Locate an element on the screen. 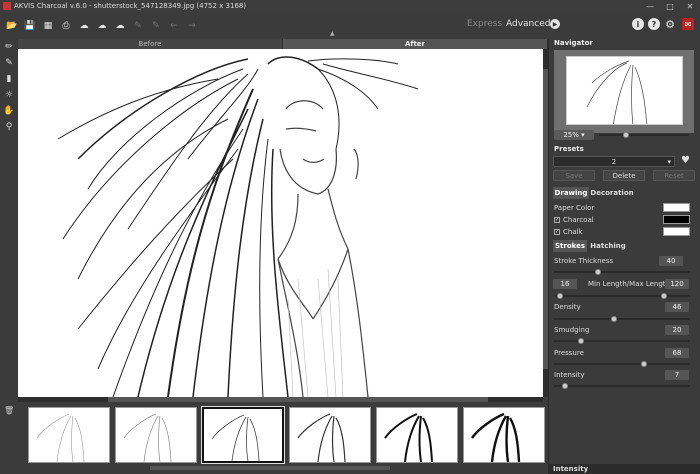 Image resolution: width=700 pixels, height=474 pixels. run-icon: ▶ is located at coordinates (555, 24).